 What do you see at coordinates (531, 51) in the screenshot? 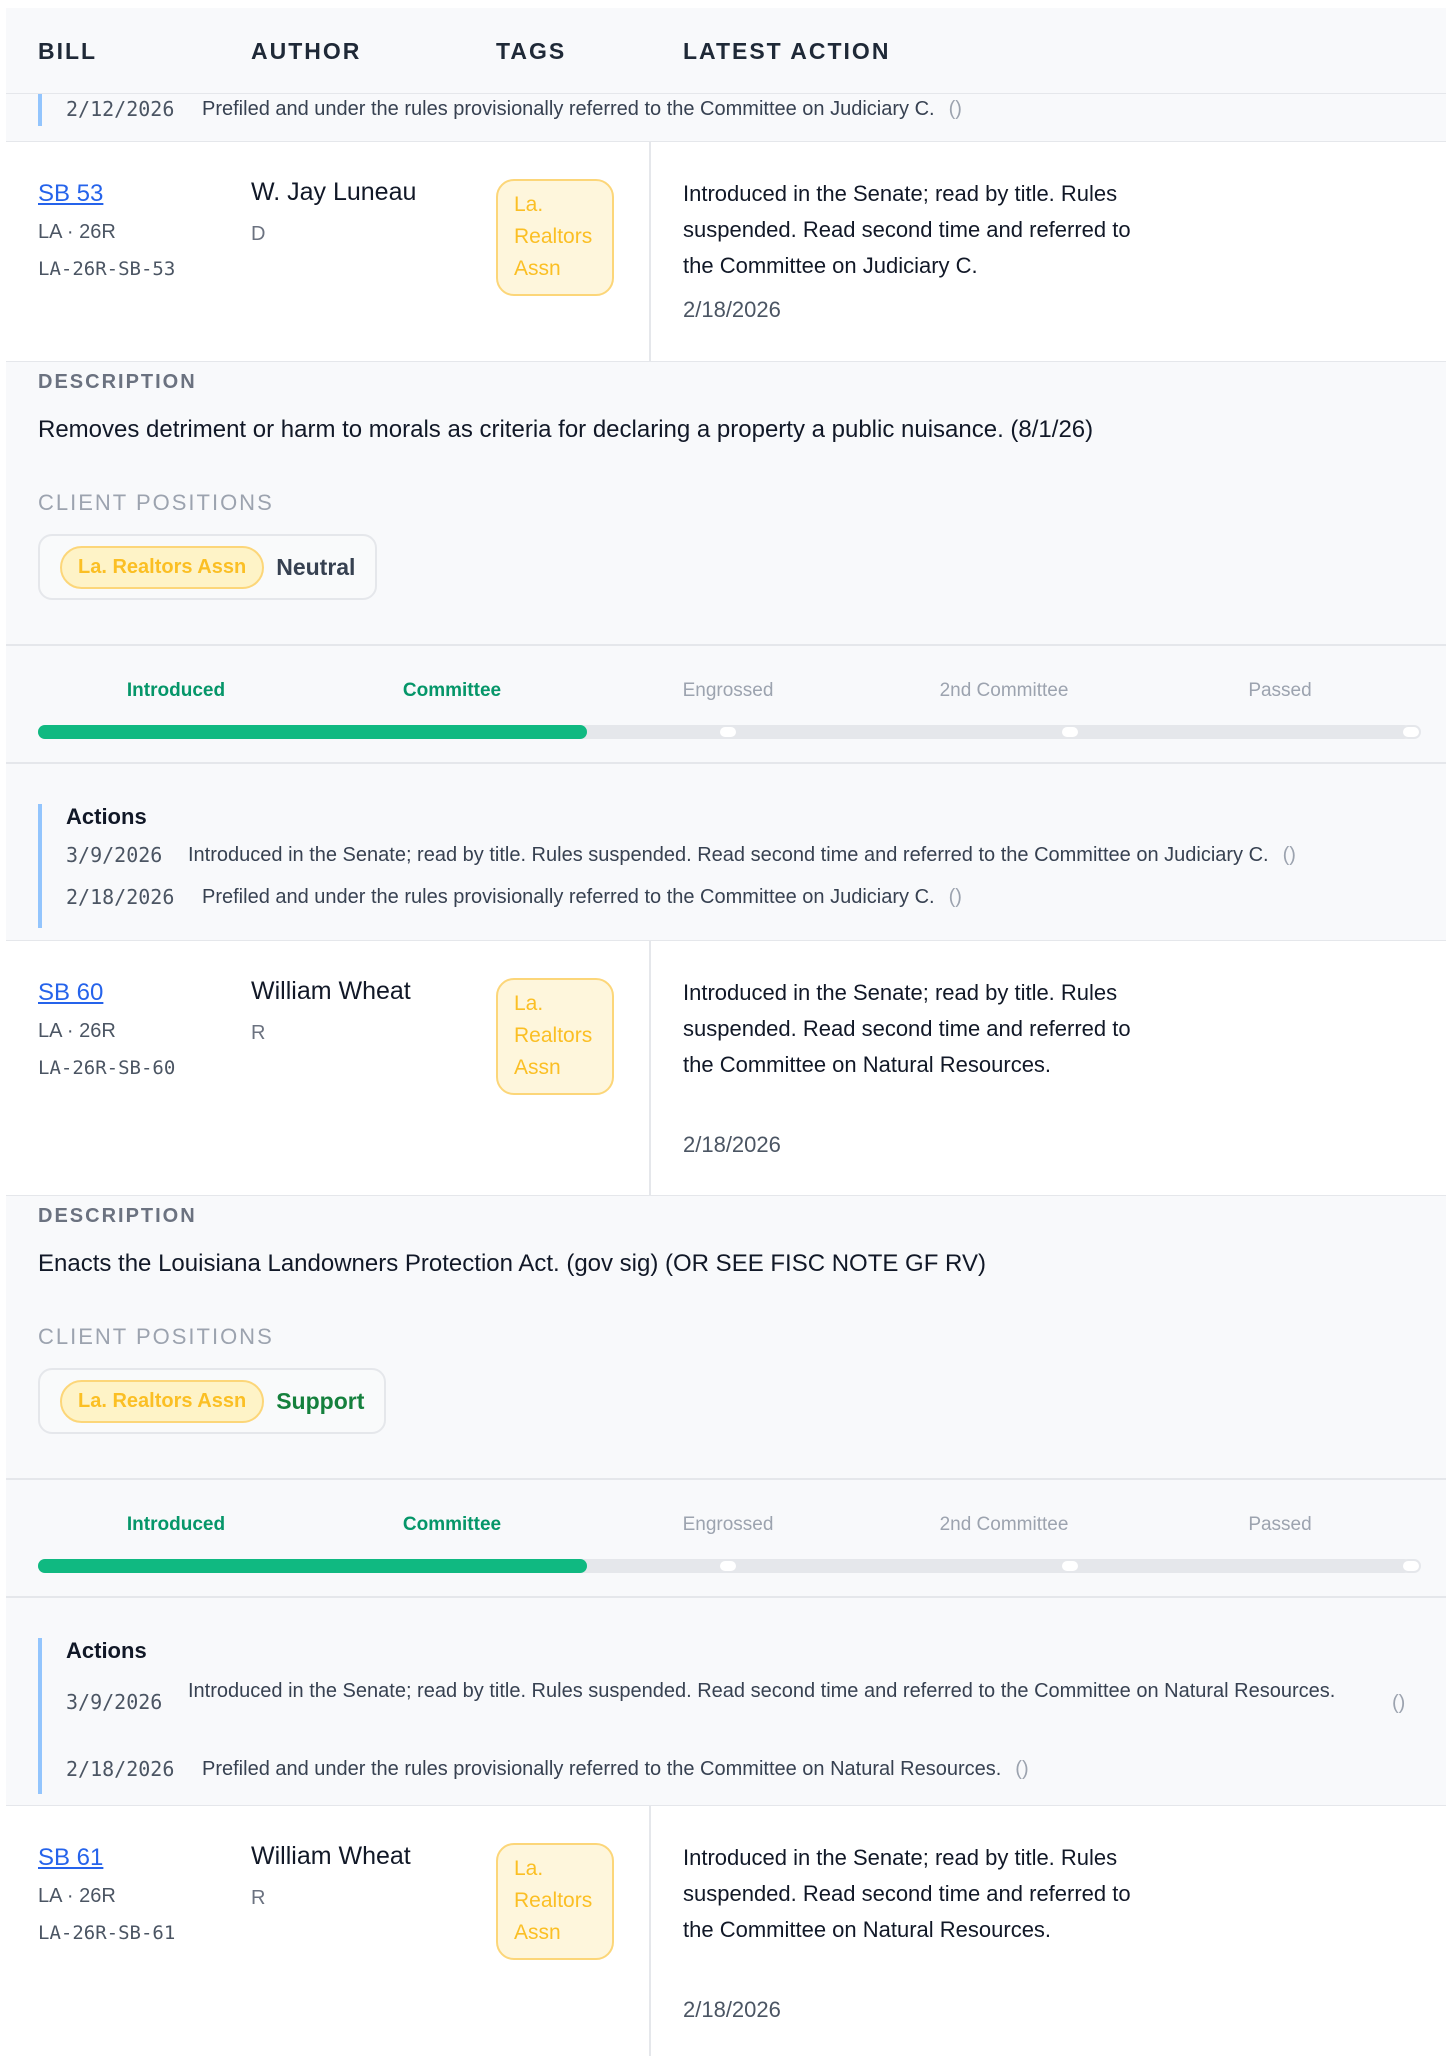
I see `column-header-tags: TAGS` at bounding box center [531, 51].